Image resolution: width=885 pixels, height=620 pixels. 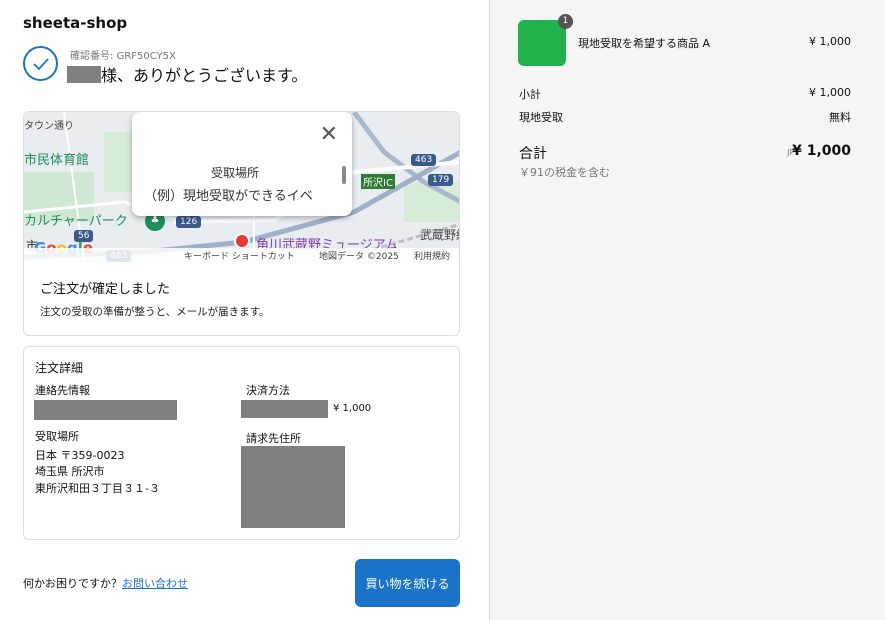 I want to click on order-confirmed-title: ご注文が確定しました, so click(x=105, y=289).